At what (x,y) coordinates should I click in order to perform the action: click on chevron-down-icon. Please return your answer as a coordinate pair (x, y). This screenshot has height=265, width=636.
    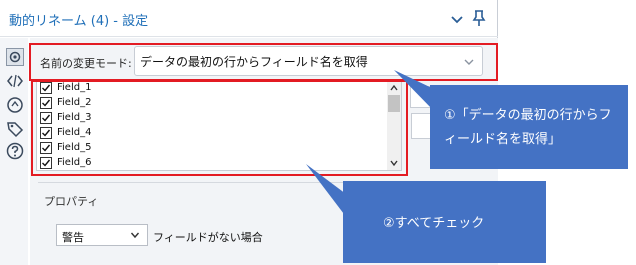
    Looking at the image, I should click on (135, 235).